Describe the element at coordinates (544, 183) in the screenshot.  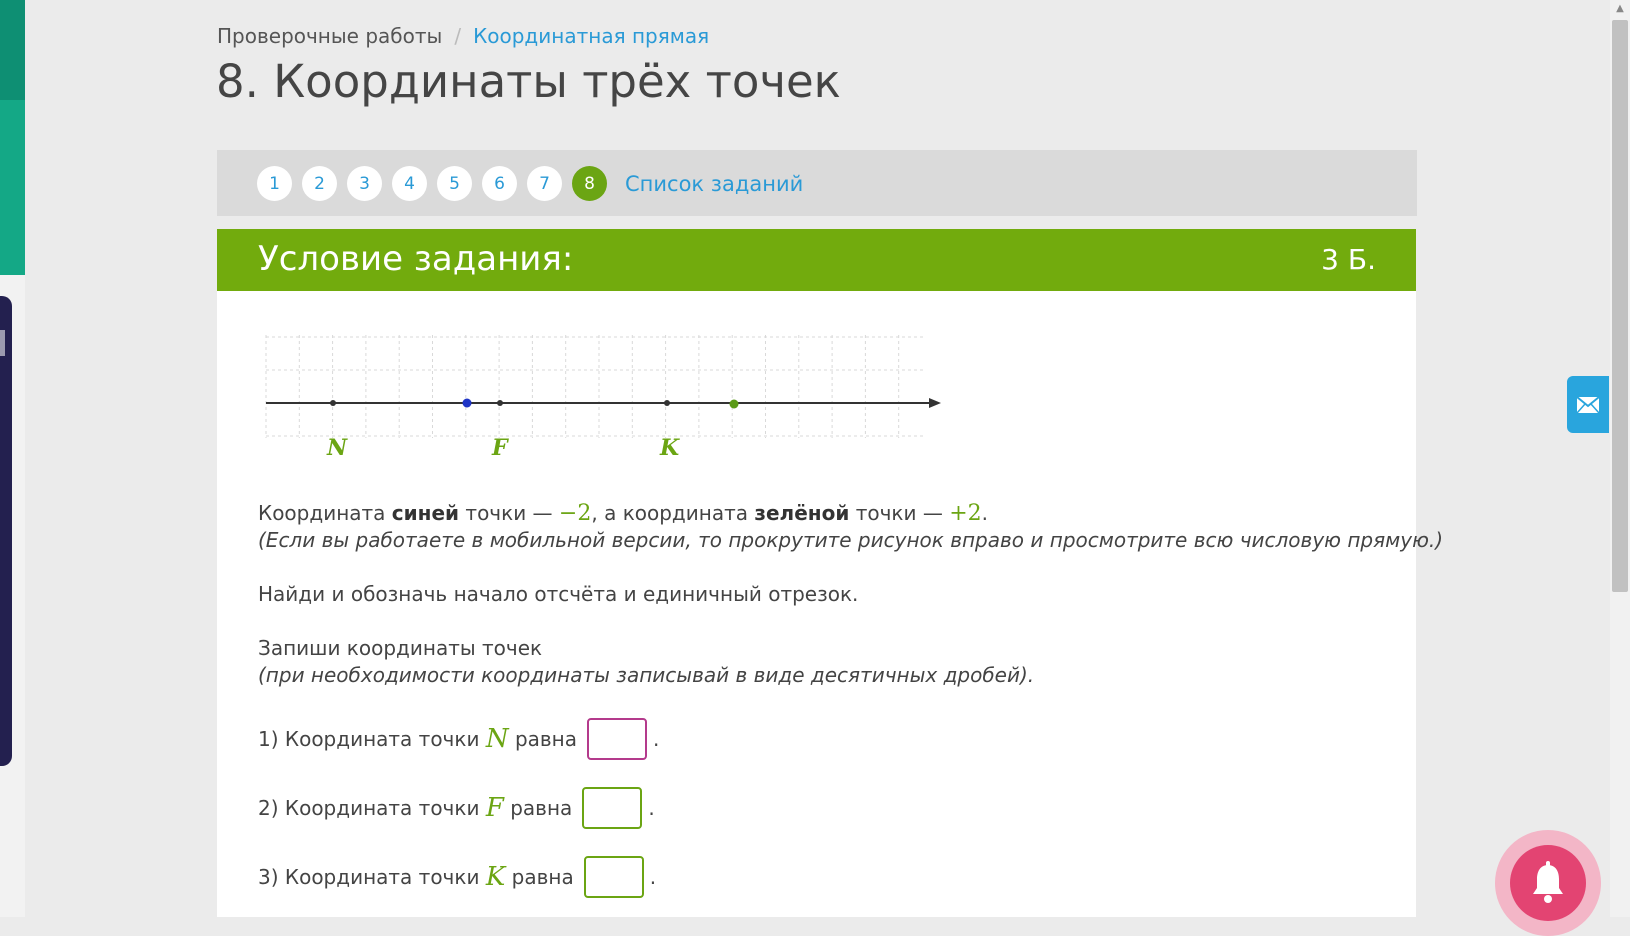
I see `task-number-7: 7` at that location.